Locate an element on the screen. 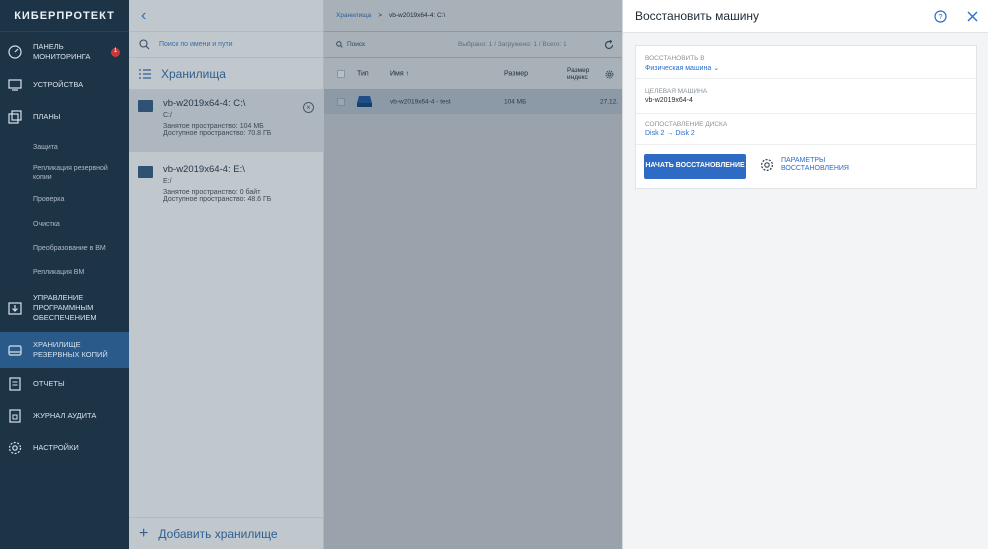  software-icon is located at coordinates (15, 308).